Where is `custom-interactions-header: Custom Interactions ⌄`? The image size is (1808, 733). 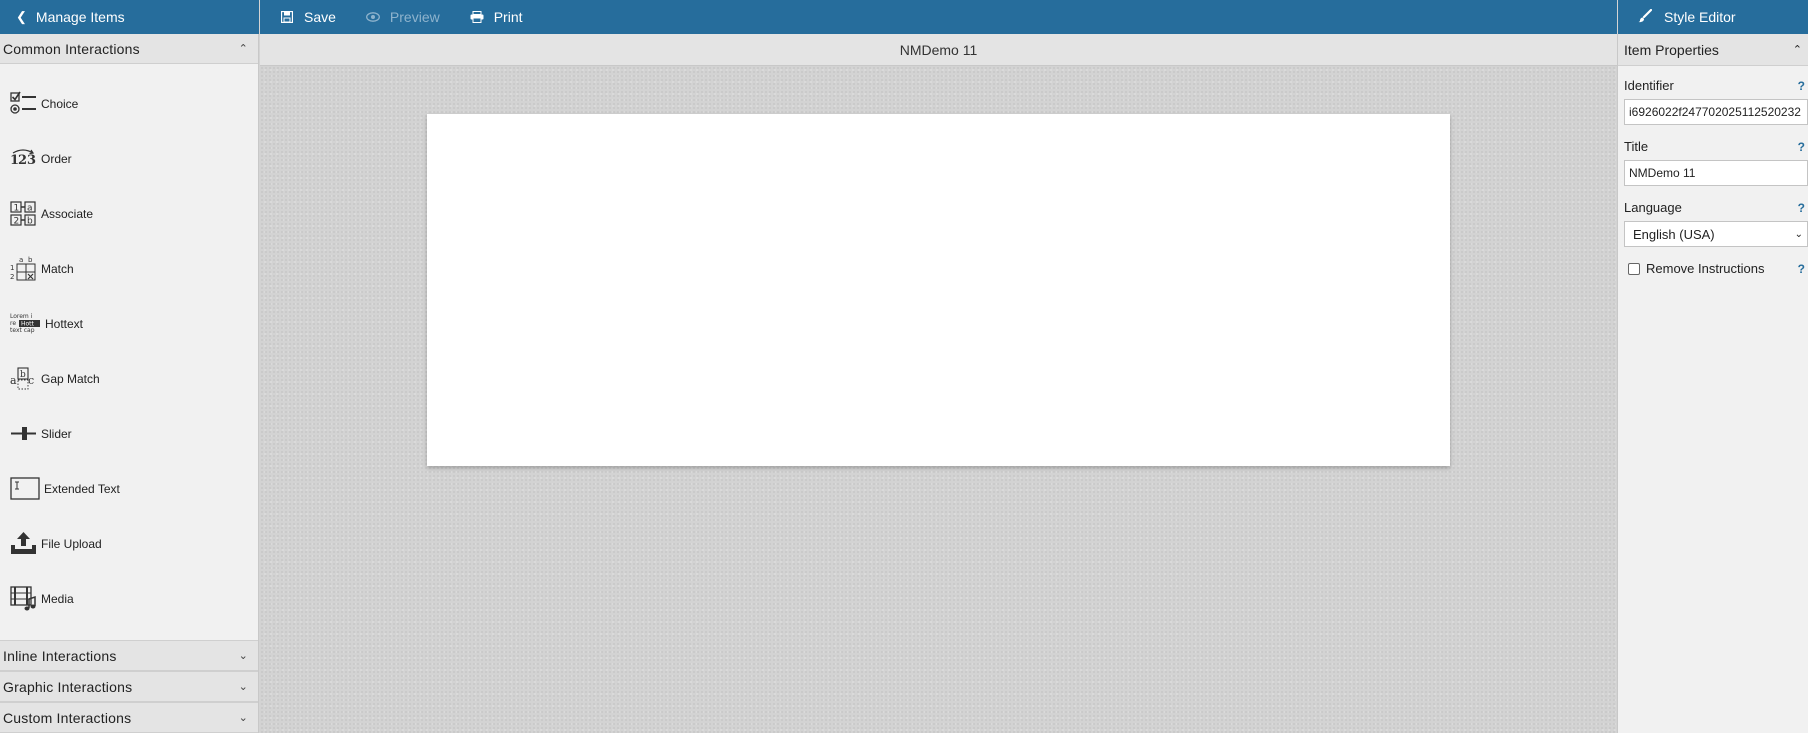
custom-interactions-header: Custom Interactions ⌄ is located at coordinates (129, 717).